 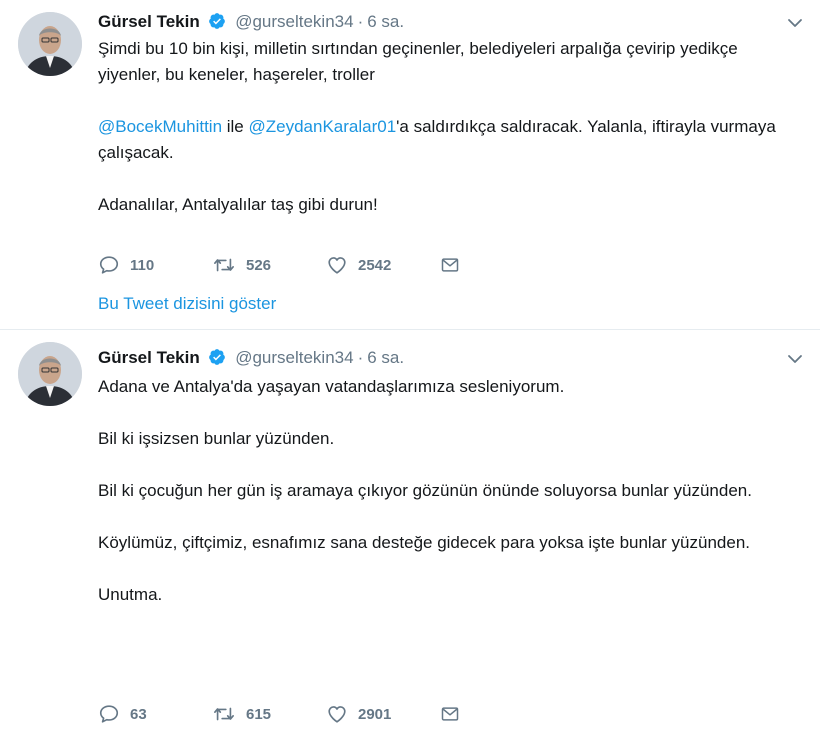 What do you see at coordinates (235, 126) in the screenshot?
I see `text-segment: ile` at bounding box center [235, 126].